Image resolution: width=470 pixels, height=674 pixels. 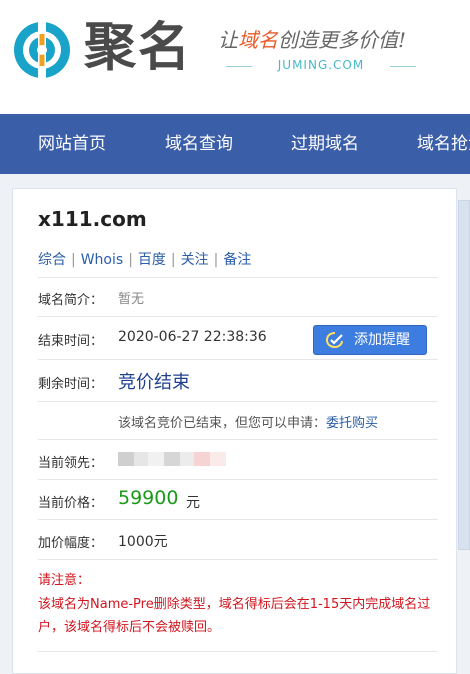 I want to click on entrust-purchase-link: 委托购买, so click(x=352, y=423).